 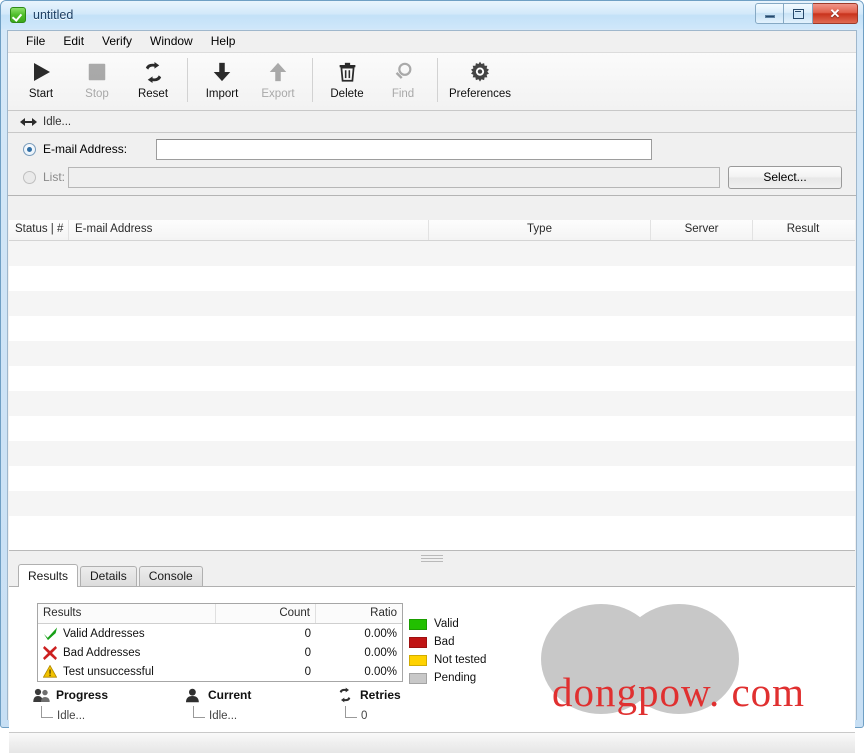 I want to click on export-button: Export, so click(x=278, y=81).